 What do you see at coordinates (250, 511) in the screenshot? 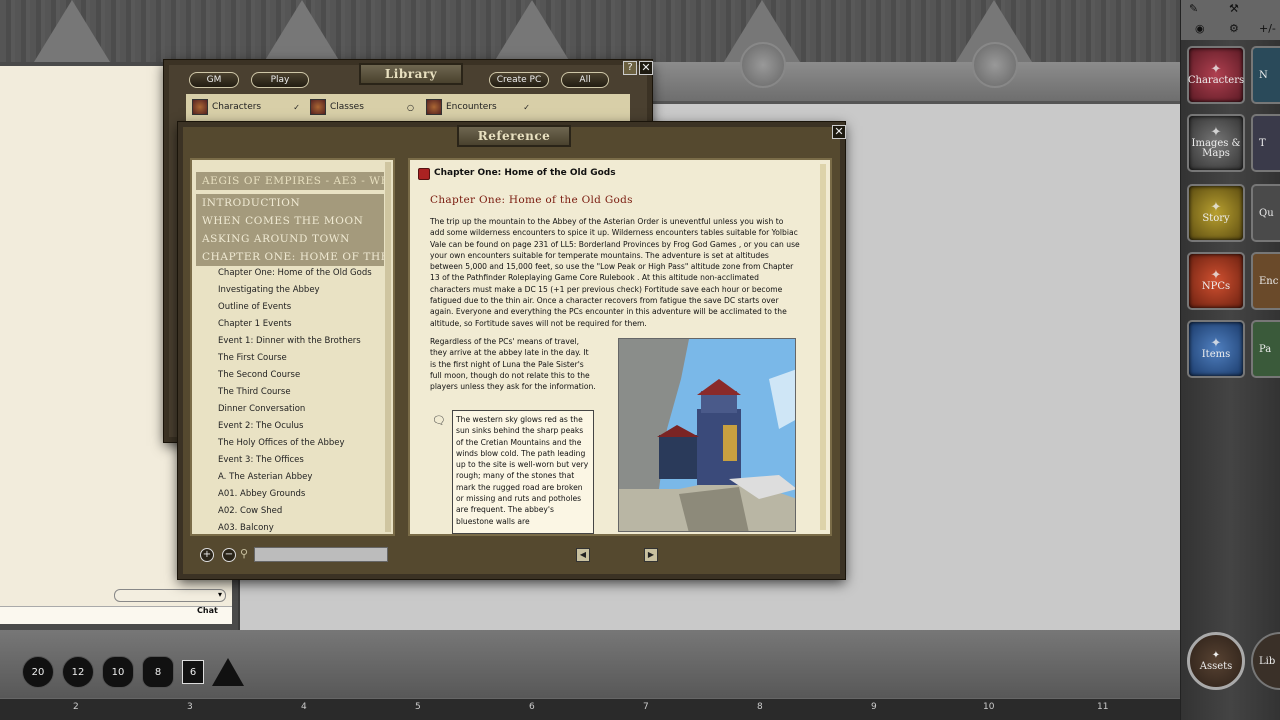
I see `toc-item: A02. Cow Shed` at bounding box center [250, 511].